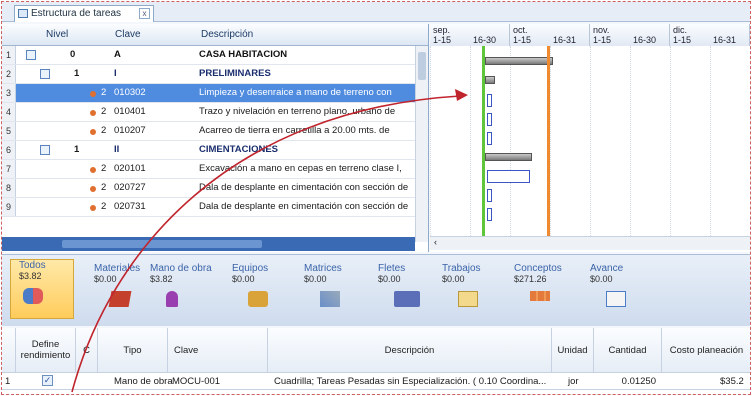 This screenshot has width=752, height=396. Describe the element at coordinates (32, 265) in the screenshot. I see `category-label: Todos` at that location.